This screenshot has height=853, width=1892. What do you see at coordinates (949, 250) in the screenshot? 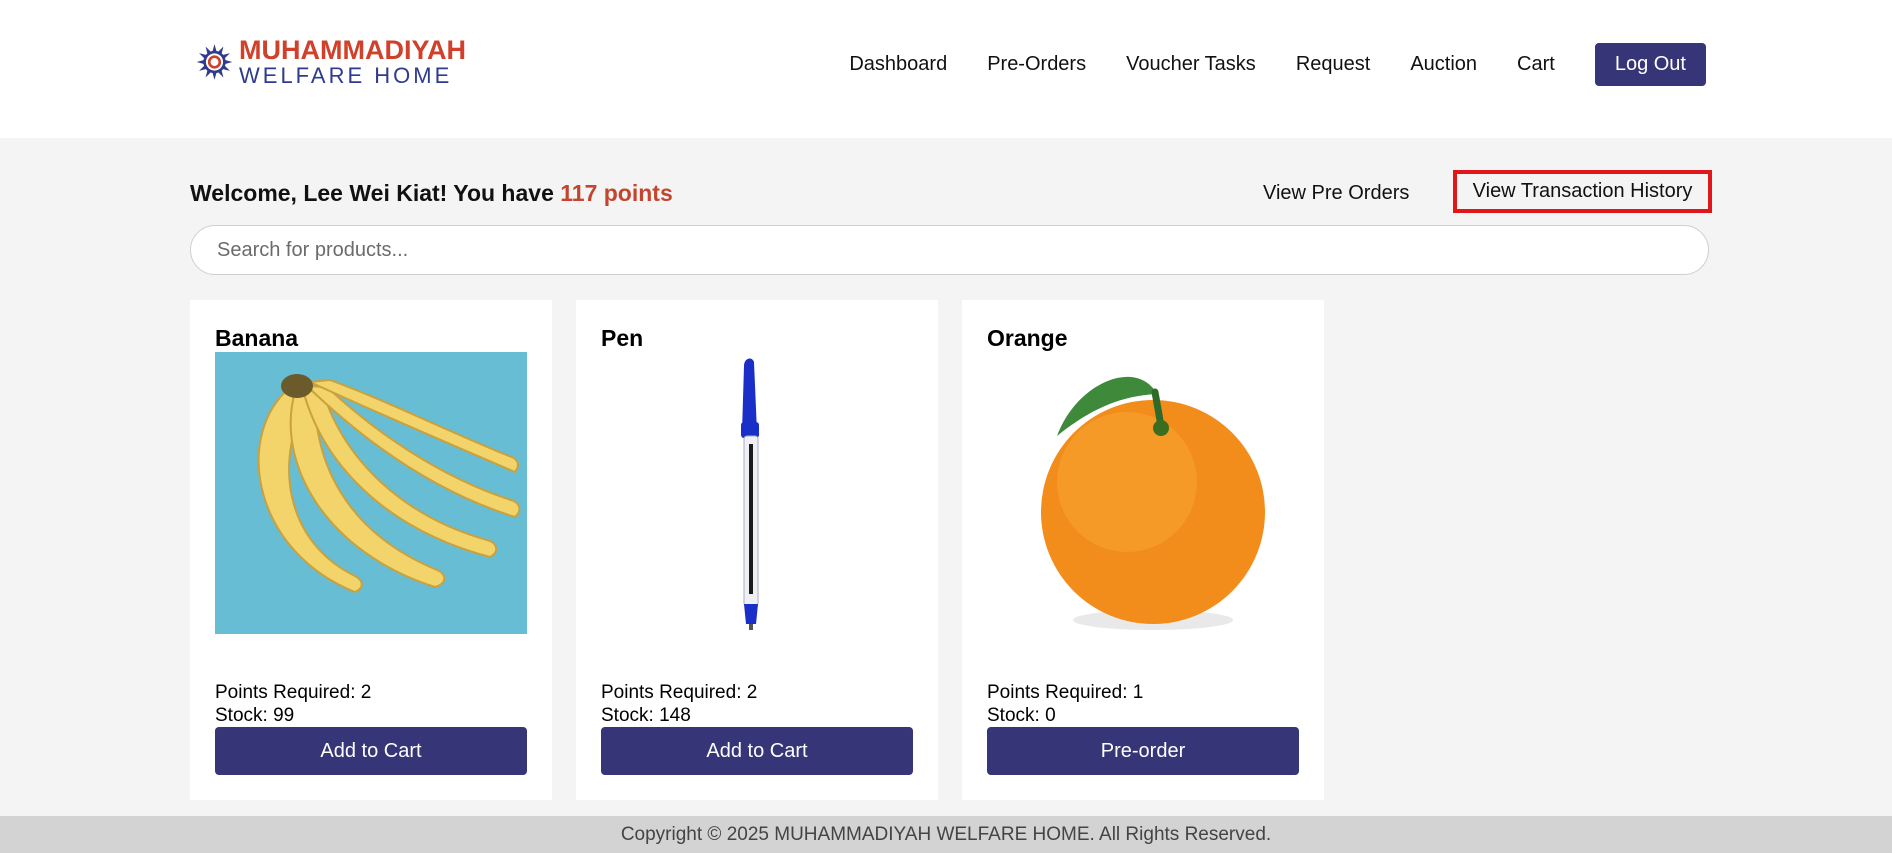
I see `search-input` at bounding box center [949, 250].